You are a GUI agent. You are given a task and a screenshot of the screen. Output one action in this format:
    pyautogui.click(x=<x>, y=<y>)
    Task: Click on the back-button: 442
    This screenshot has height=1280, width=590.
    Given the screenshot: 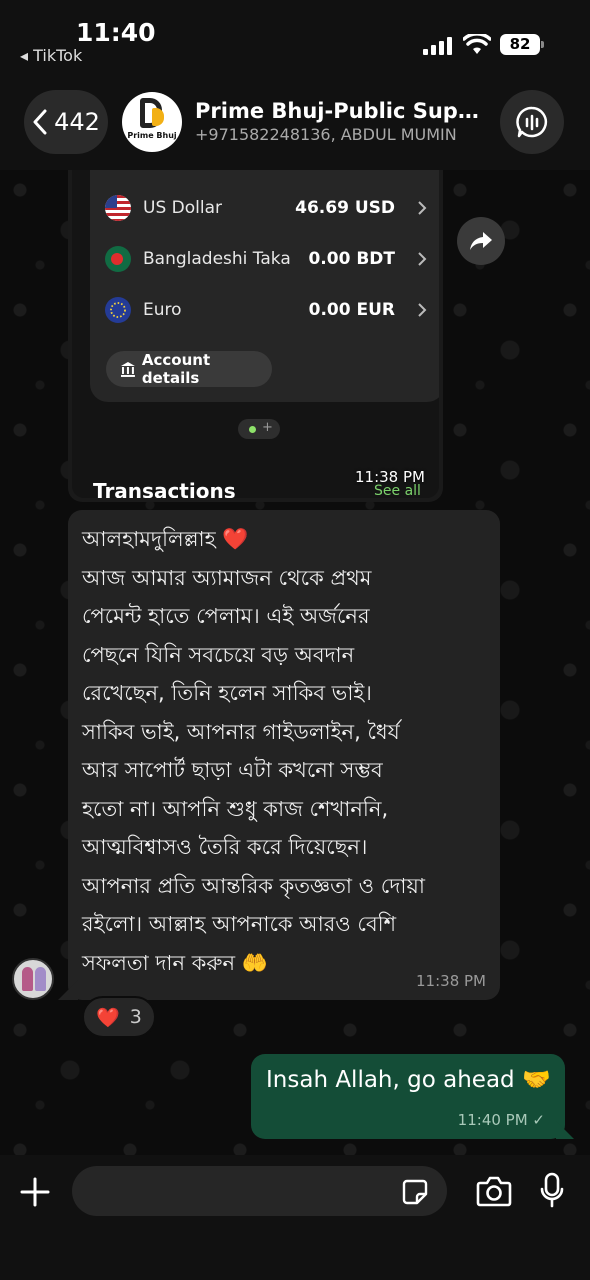 What is the action you would take?
    pyautogui.click(x=66, y=122)
    